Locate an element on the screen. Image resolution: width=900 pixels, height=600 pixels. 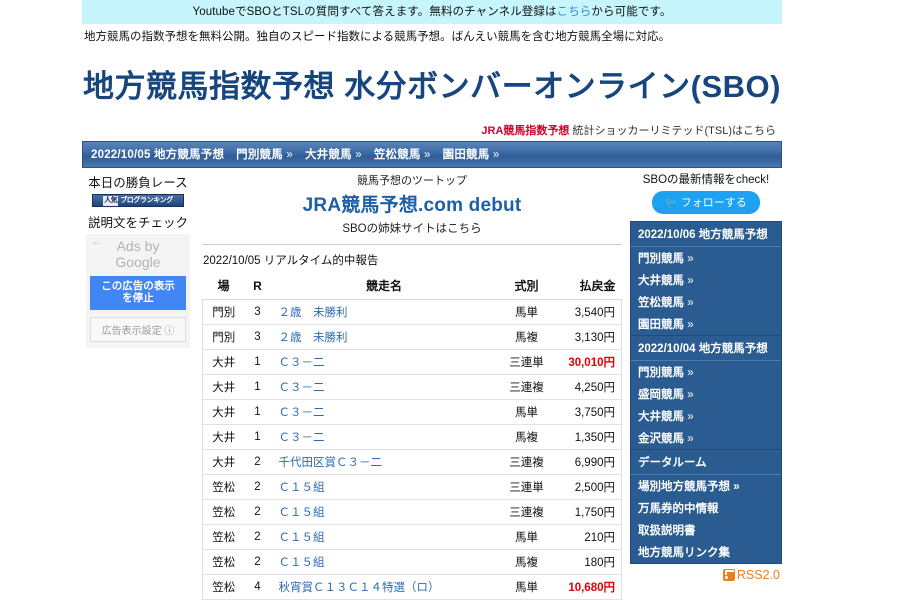
table-row: 大井 1 Ｃ３－二 三連複 4,250円 is located at coordinates (412, 387).